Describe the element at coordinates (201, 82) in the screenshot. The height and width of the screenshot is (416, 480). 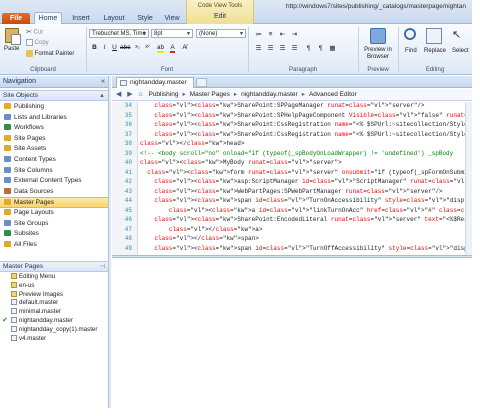
I see `new-tab-icon` at that location.